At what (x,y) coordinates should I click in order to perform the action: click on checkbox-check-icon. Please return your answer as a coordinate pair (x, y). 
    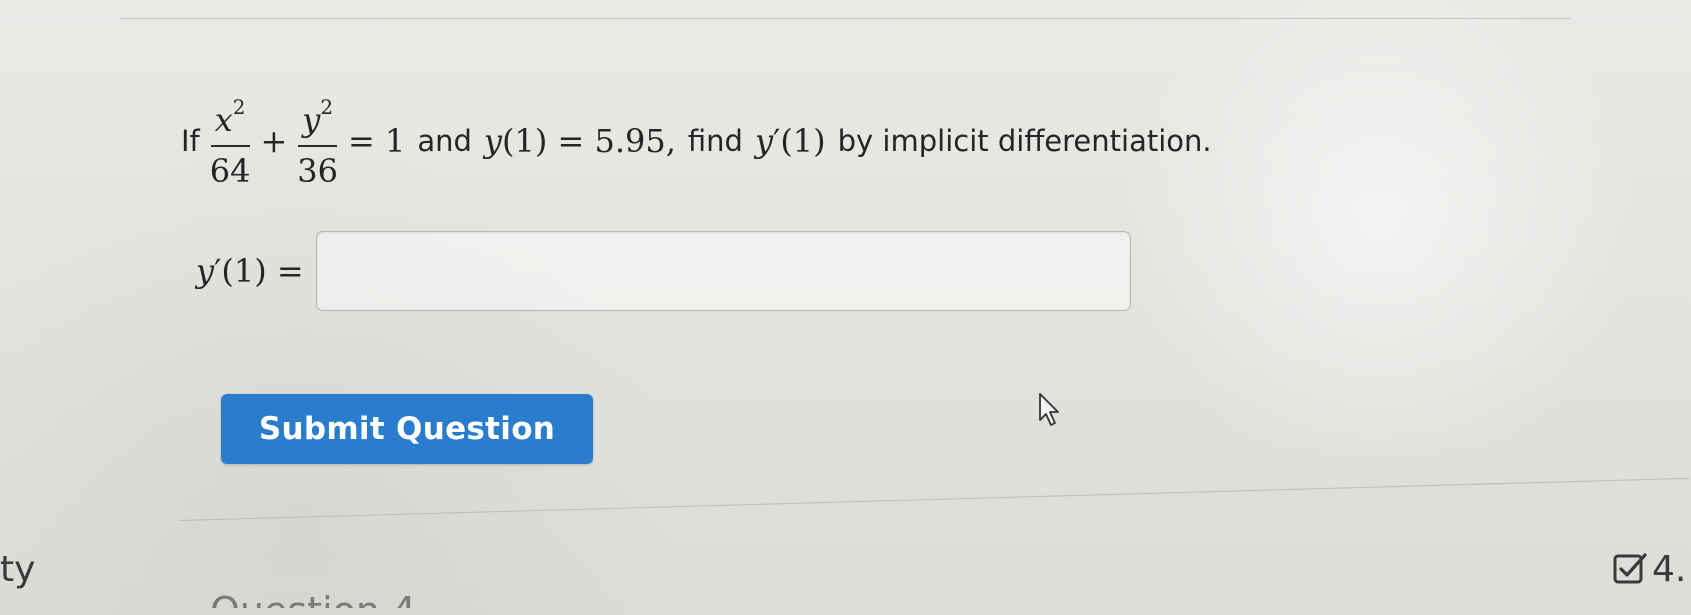
    Looking at the image, I should click on (1630, 571).